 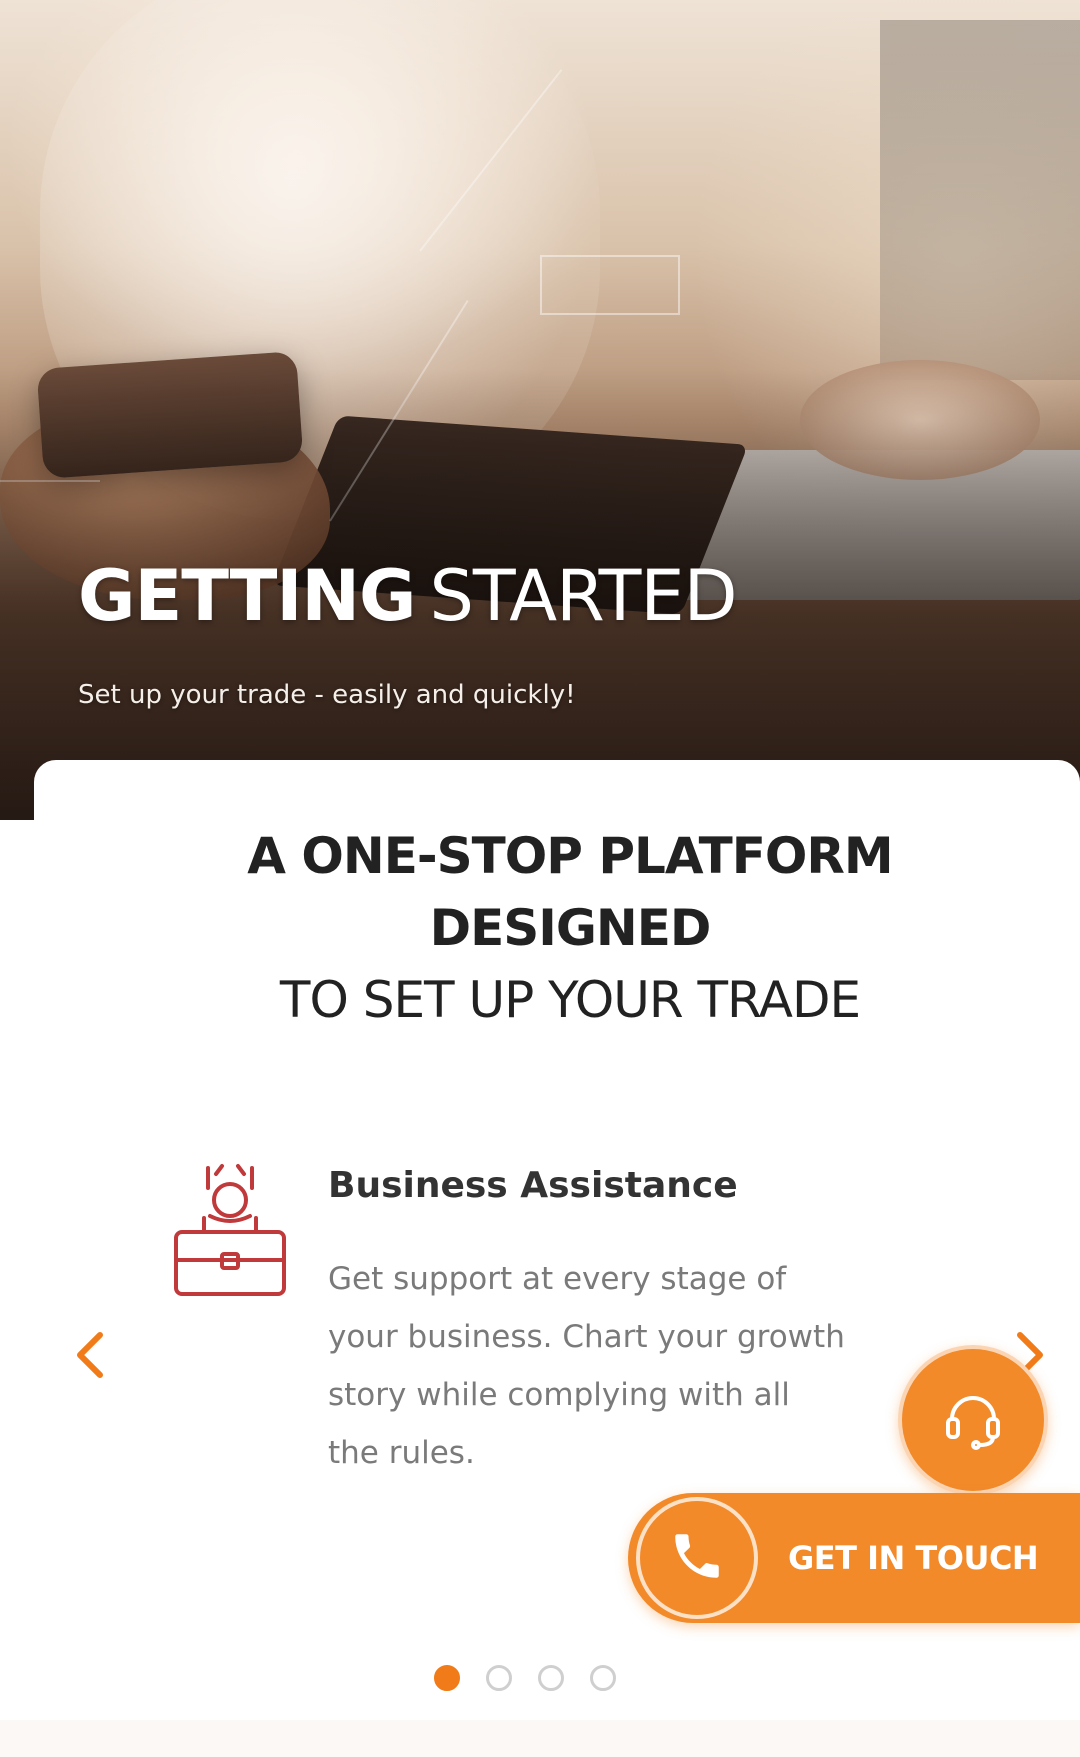 What do you see at coordinates (247, 596) in the screenshot?
I see `hero-title-bold: GETTING` at bounding box center [247, 596].